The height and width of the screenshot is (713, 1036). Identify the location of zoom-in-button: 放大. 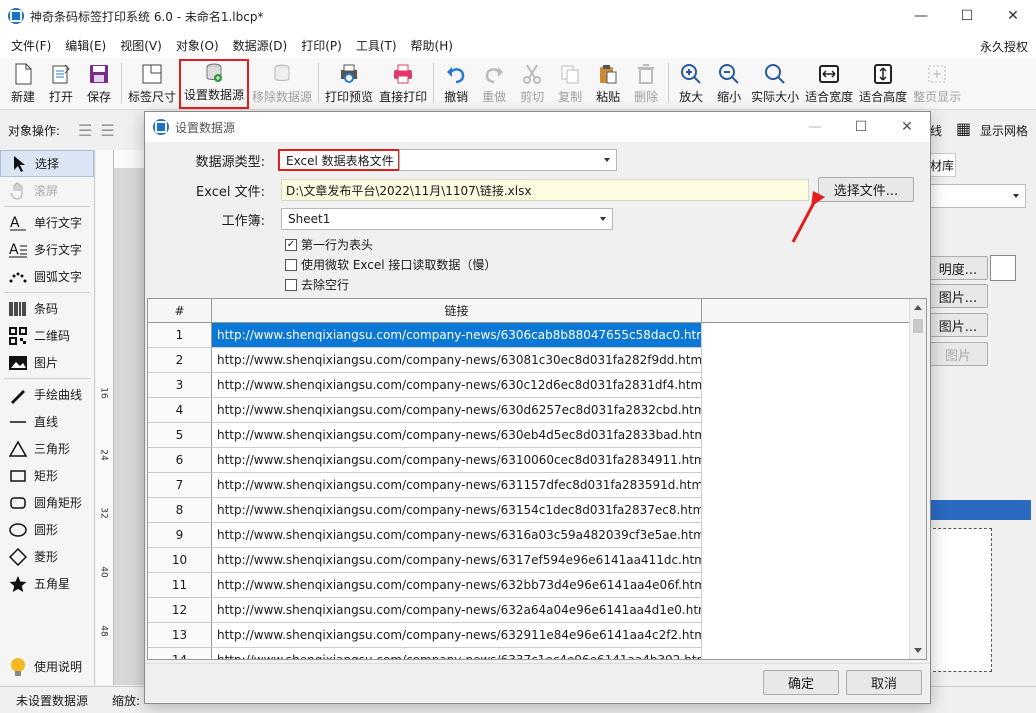
(691, 84).